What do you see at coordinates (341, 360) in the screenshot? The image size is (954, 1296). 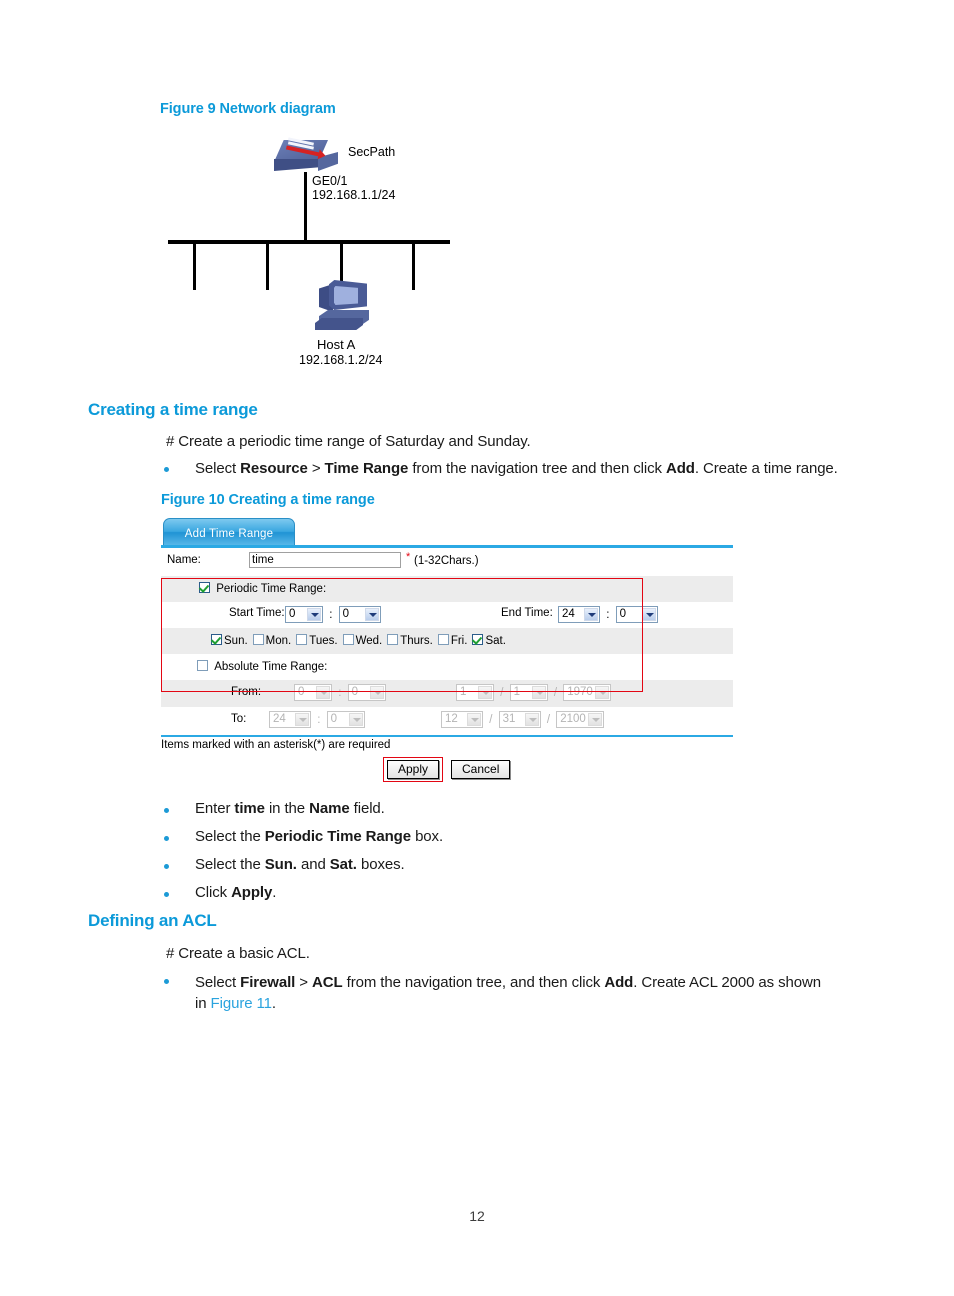 I see `host-a-ip-label: 192.168.1.2/24` at bounding box center [341, 360].